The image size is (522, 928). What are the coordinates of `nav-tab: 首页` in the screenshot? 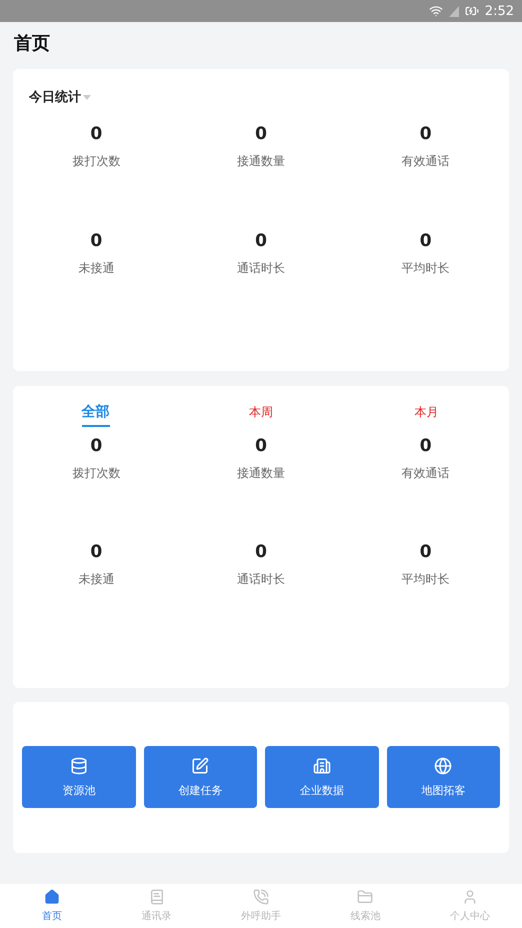 It's located at (52, 906).